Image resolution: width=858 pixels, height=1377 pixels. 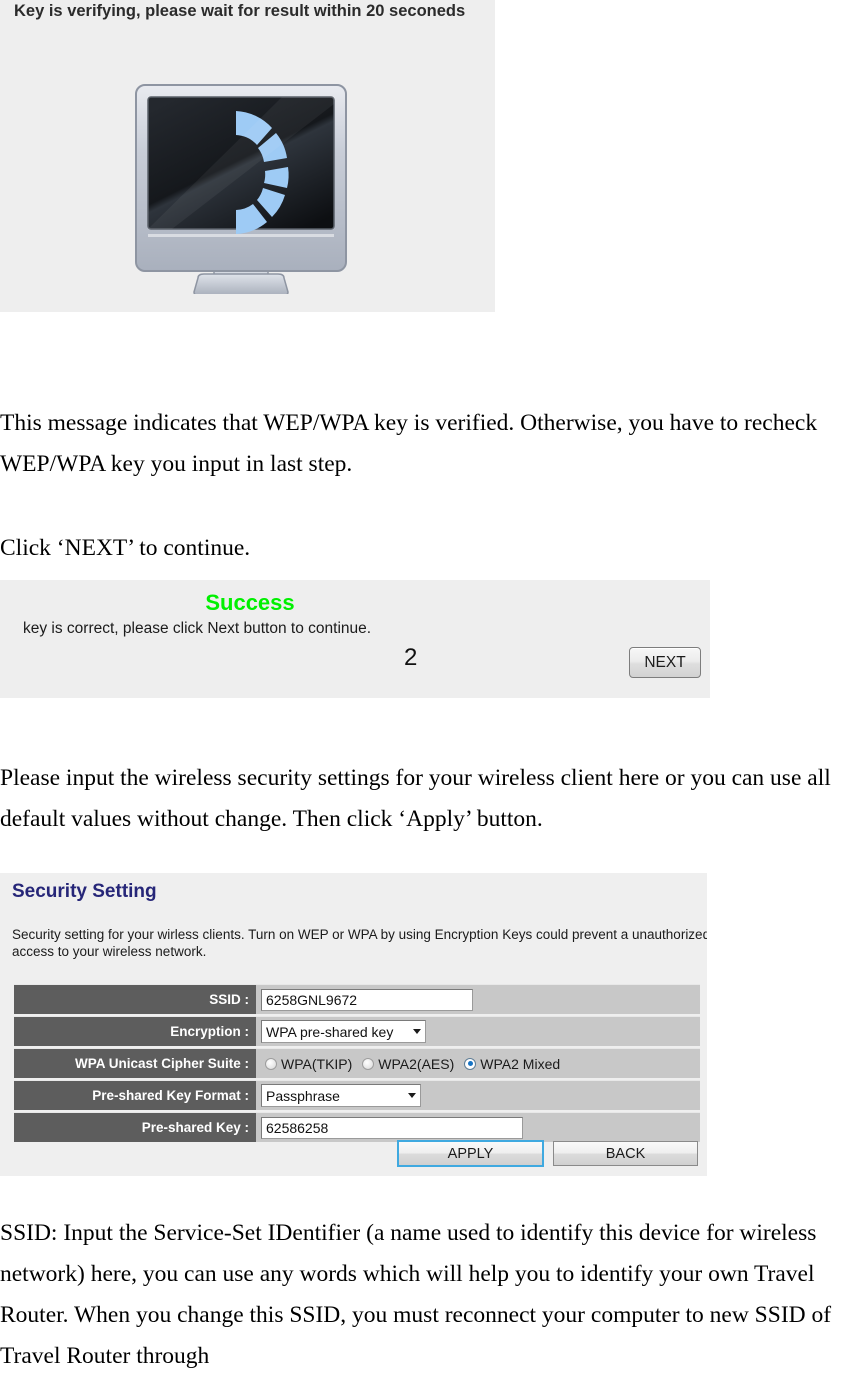 I want to click on step-number-label: 2, so click(x=411, y=657).